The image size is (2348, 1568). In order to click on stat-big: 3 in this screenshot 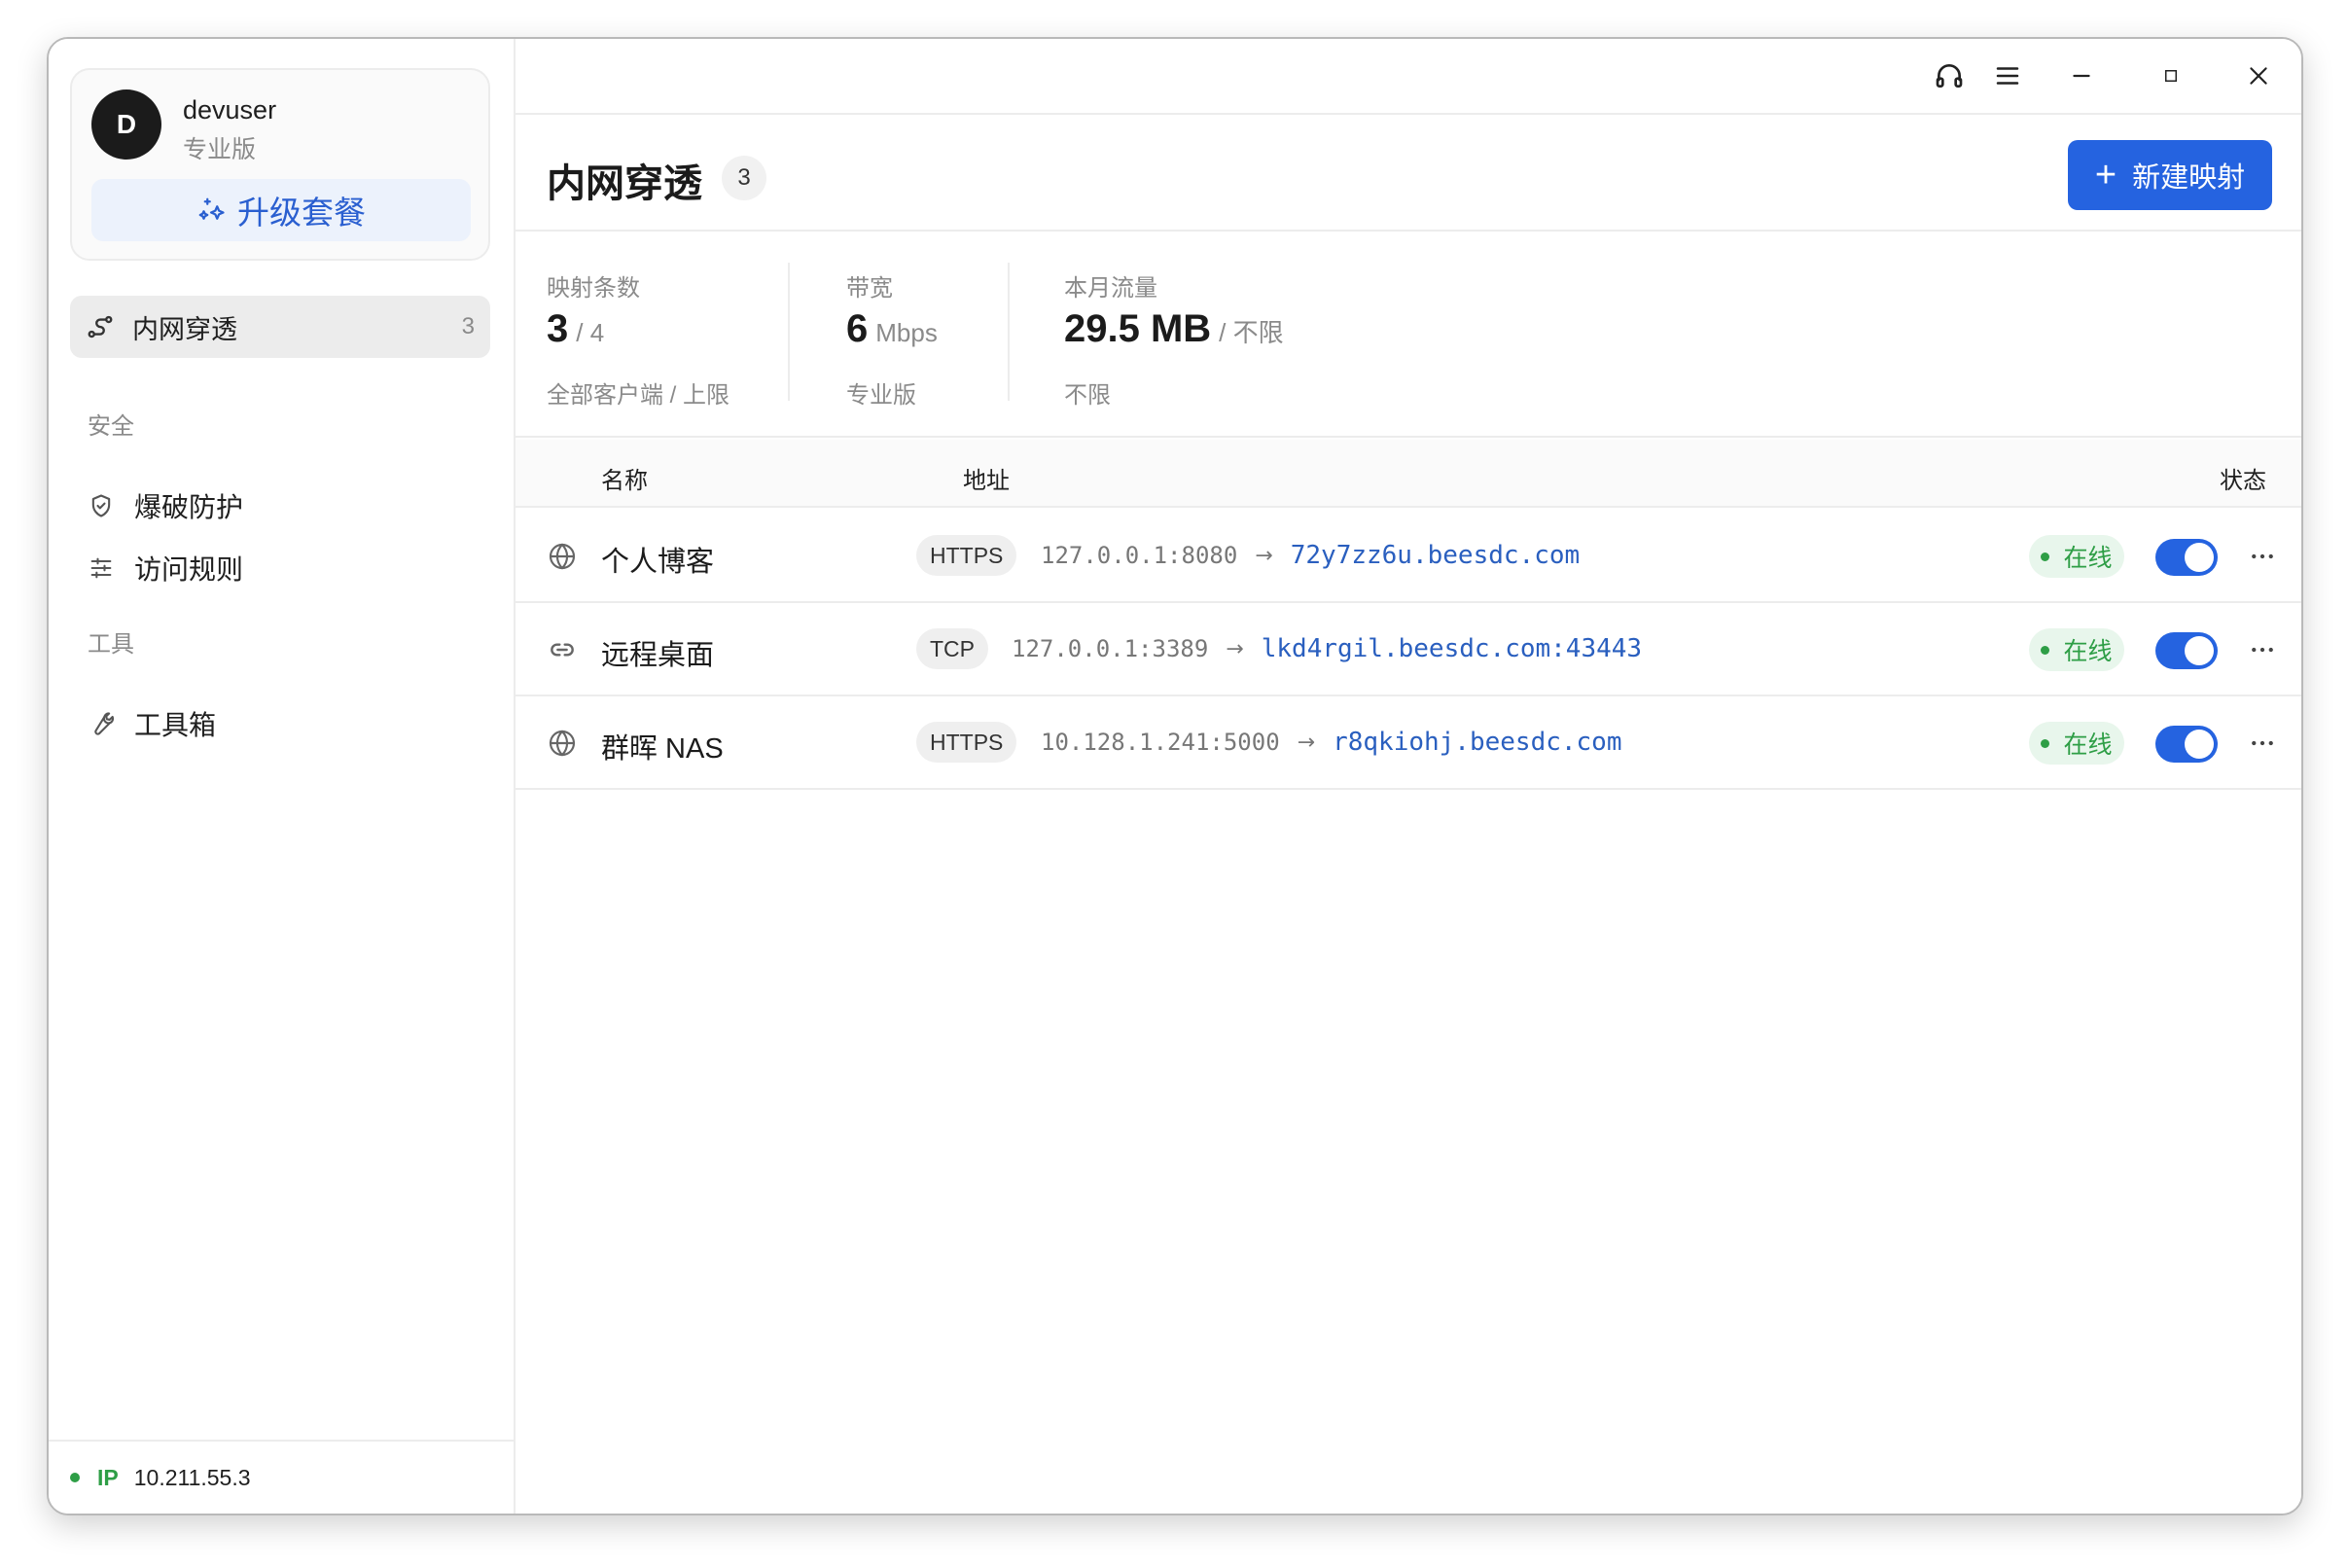, I will do `click(558, 328)`.